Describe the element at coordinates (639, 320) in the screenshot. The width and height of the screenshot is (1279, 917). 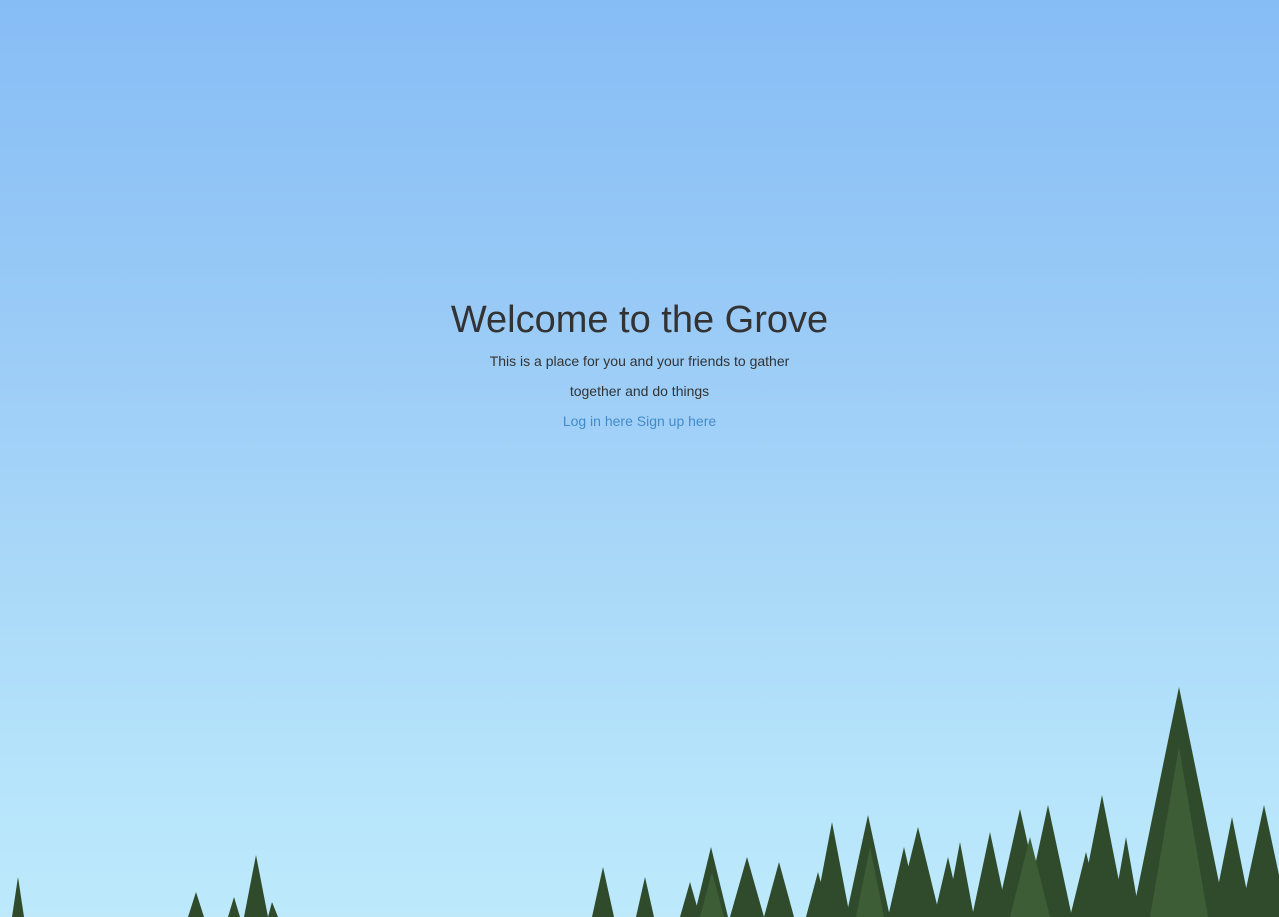
I see `page-title: Welcome to the Grove` at that location.